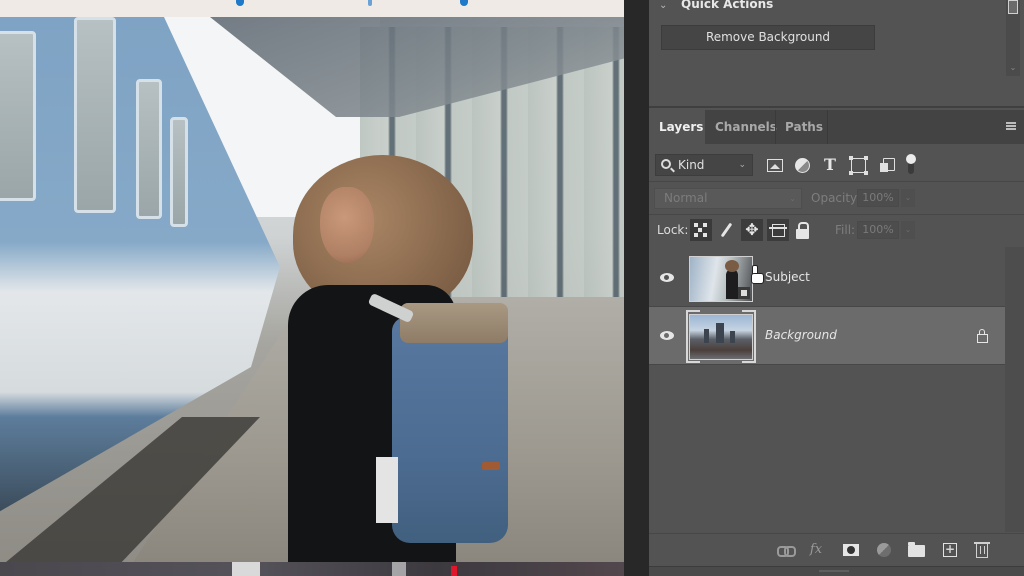 The height and width of the screenshot is (576, 1024). What do you see at coordinates (491, 466) in the screenshot?
I see `photo-backpack-tag` at bounding box center [491, 466].